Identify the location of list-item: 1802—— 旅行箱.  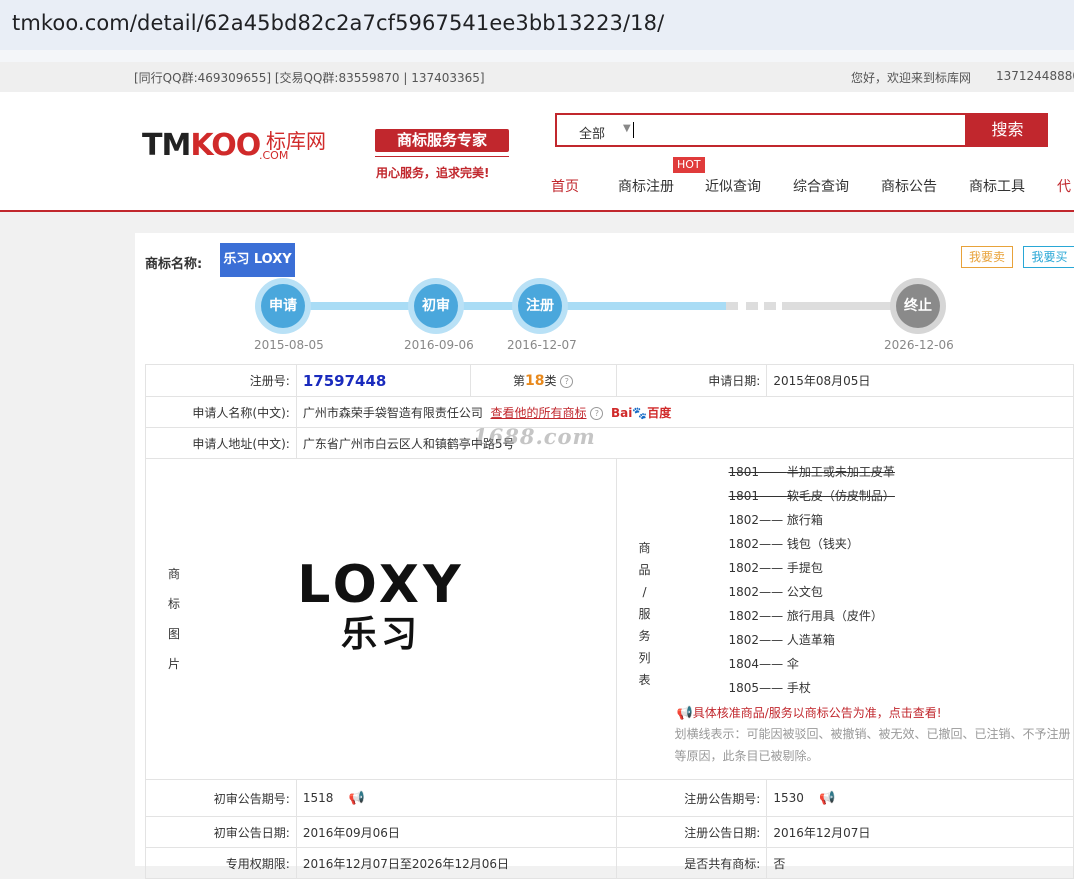
(775, 520).